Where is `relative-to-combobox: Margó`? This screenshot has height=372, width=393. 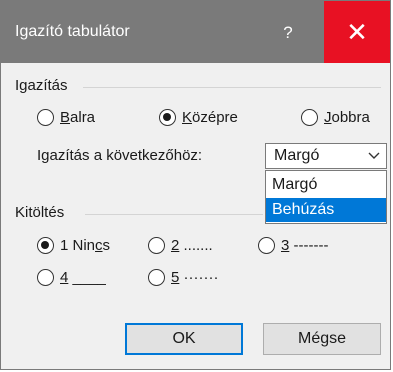 relative-to-combobox: Margó is located at coordinates (326, 156).